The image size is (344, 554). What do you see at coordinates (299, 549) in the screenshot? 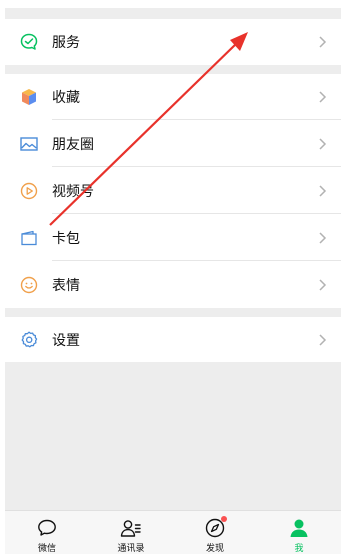
I see `tab-label: 我` at bounding box center [299, 549].